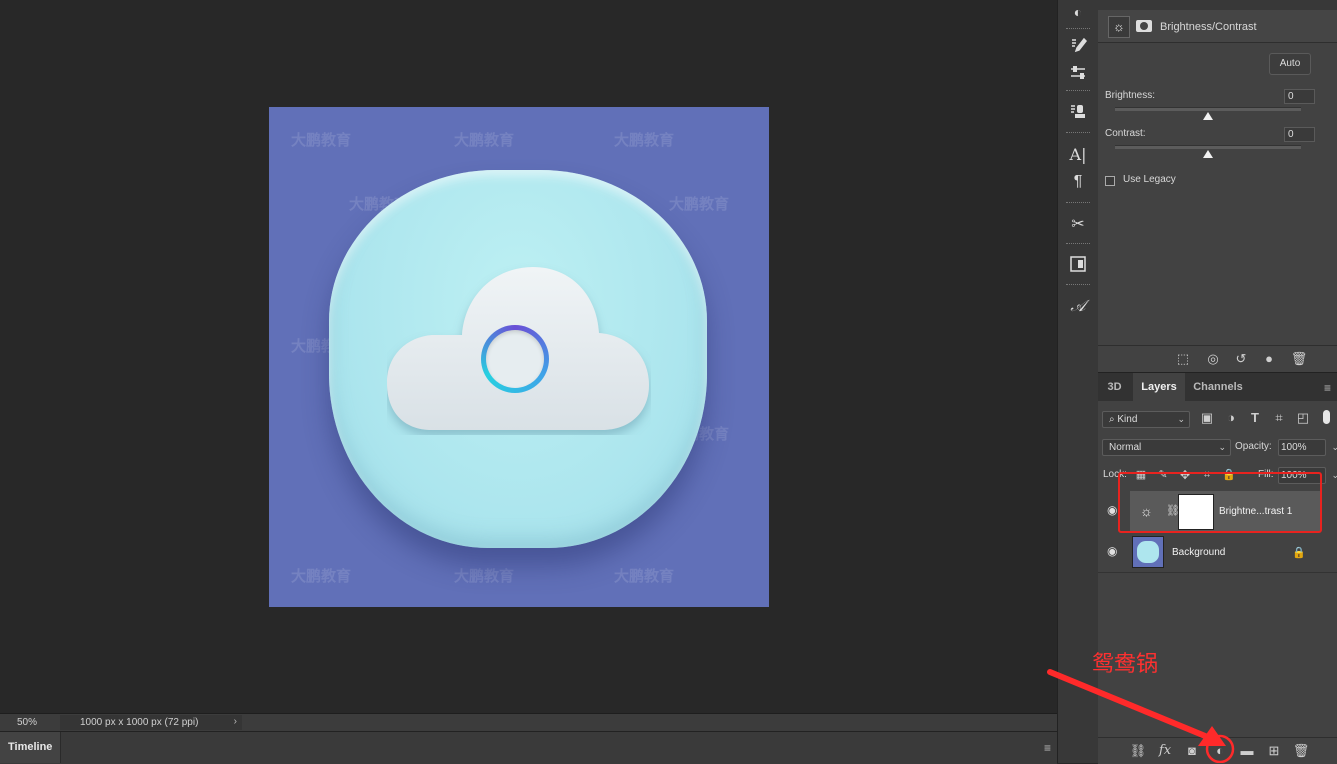  What do you see at coordinates (1125, 133) in the screenshot?
I see `contrast-label: Contrast:` at bounding box center [1125, 133].